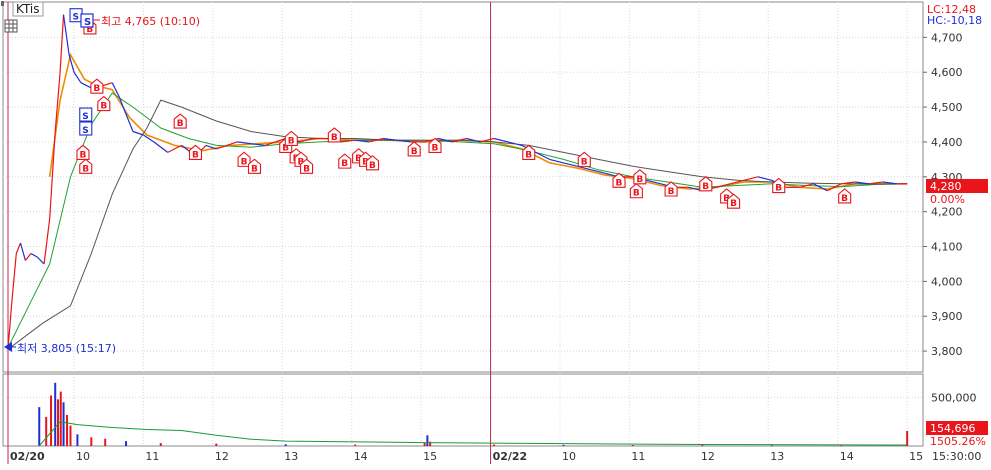 The width and height of the screenshot is (991, 470). I want to click on time-tick-label: 02/22, so click(510, 456).